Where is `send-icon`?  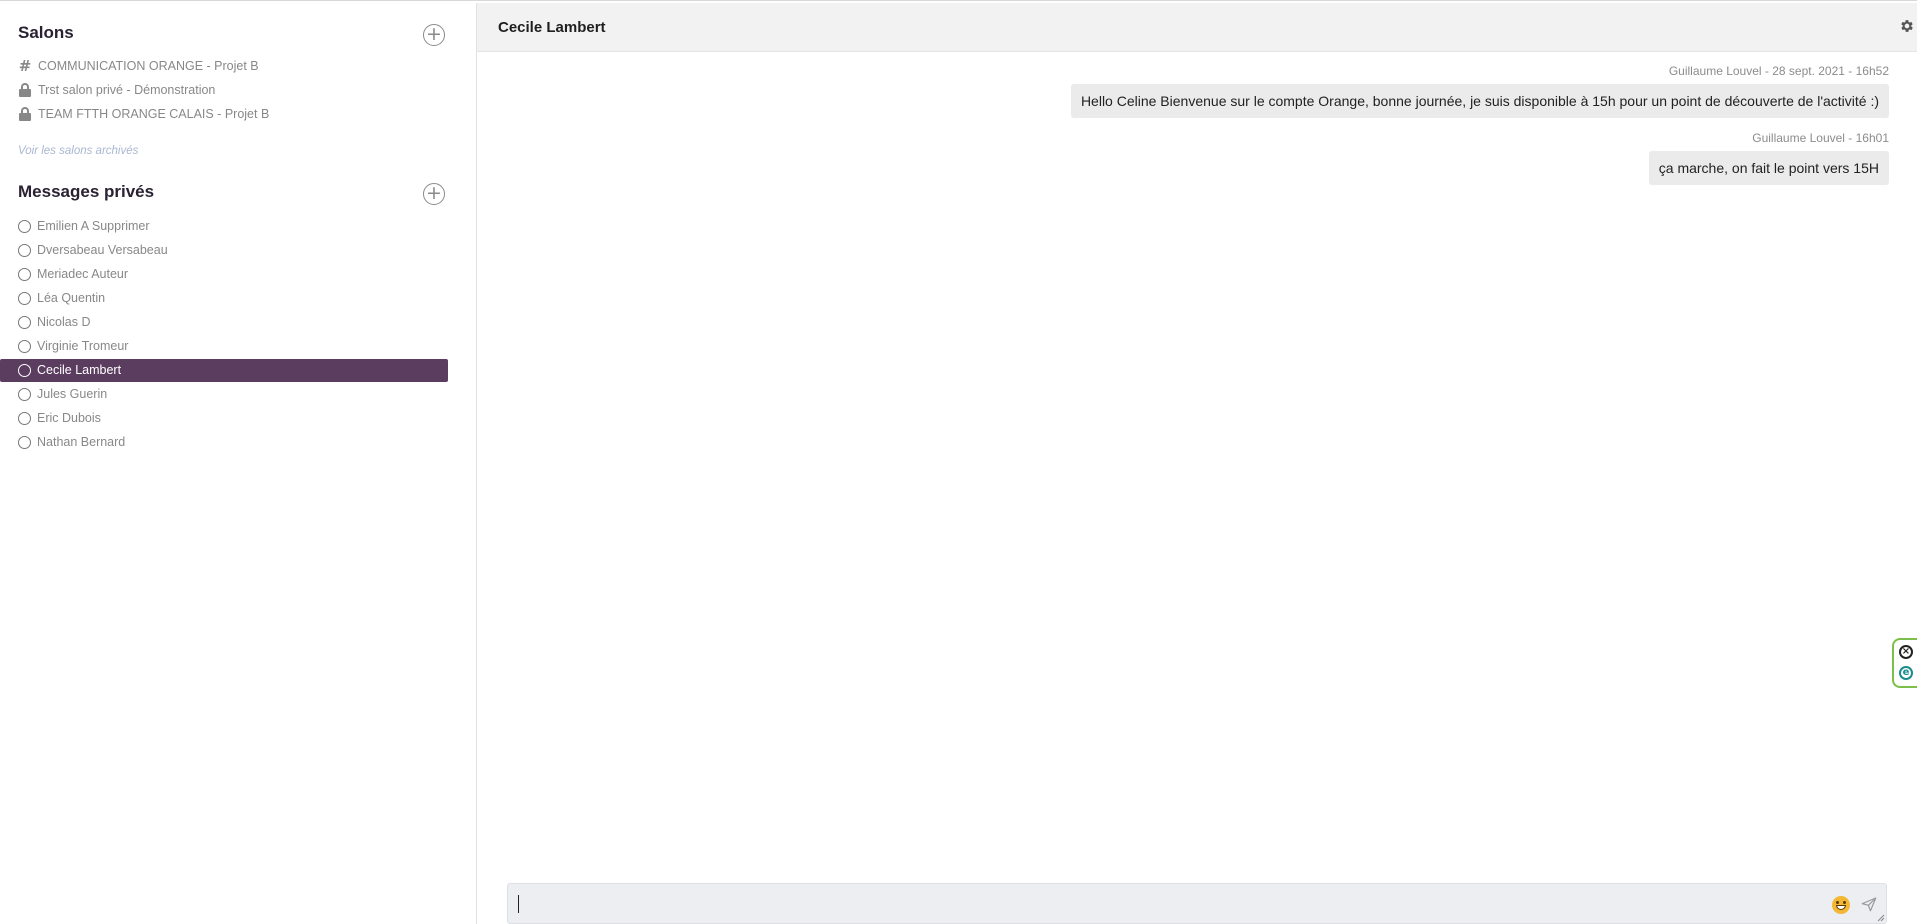 send-icon is located at coordinates (1869, 904).